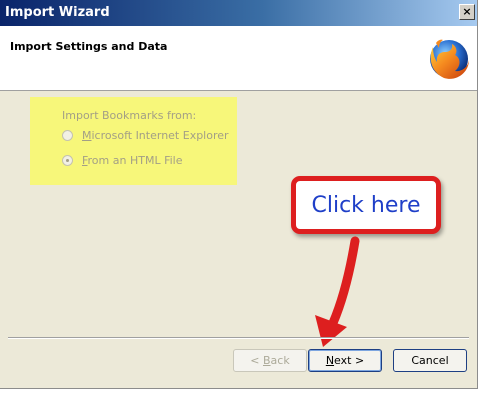 This screenshot has height=394, width=479. I want to click on footer-divider, so click(238, 338).